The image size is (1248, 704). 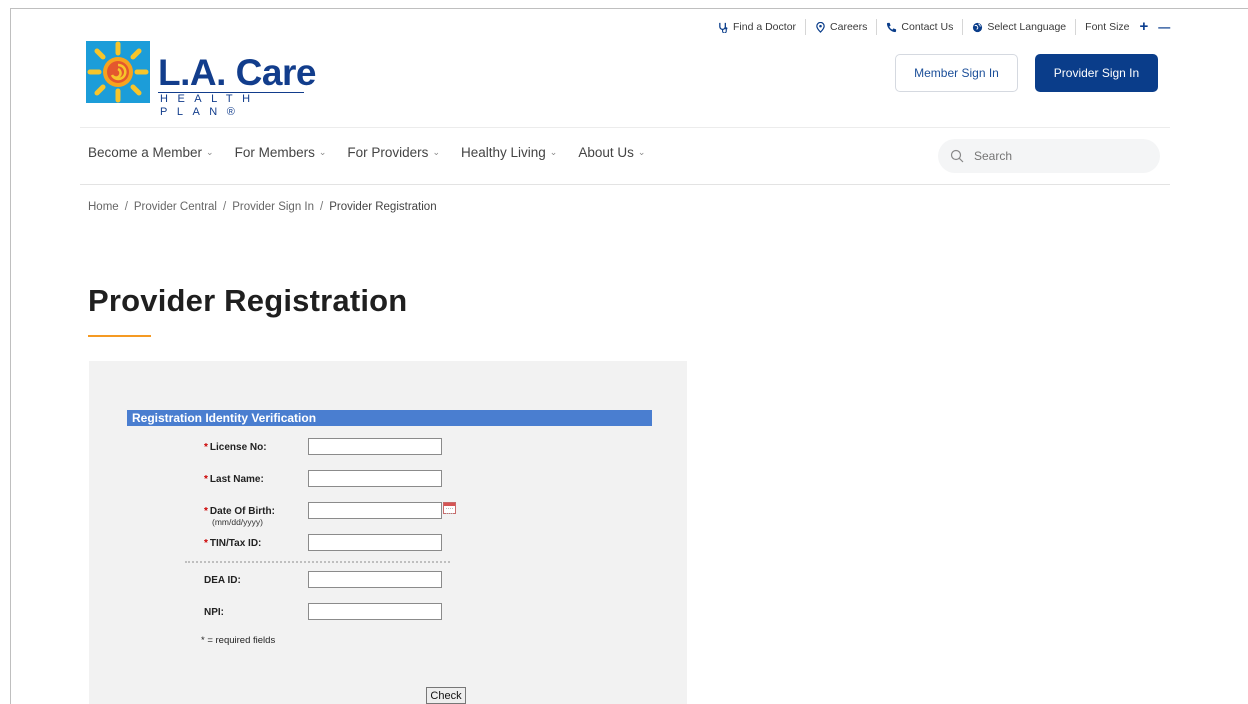 What do you see at coordinates (222, 580) in the screenshot?
I see `dea-label: DEA ID:` at bounding box center [222, 580].